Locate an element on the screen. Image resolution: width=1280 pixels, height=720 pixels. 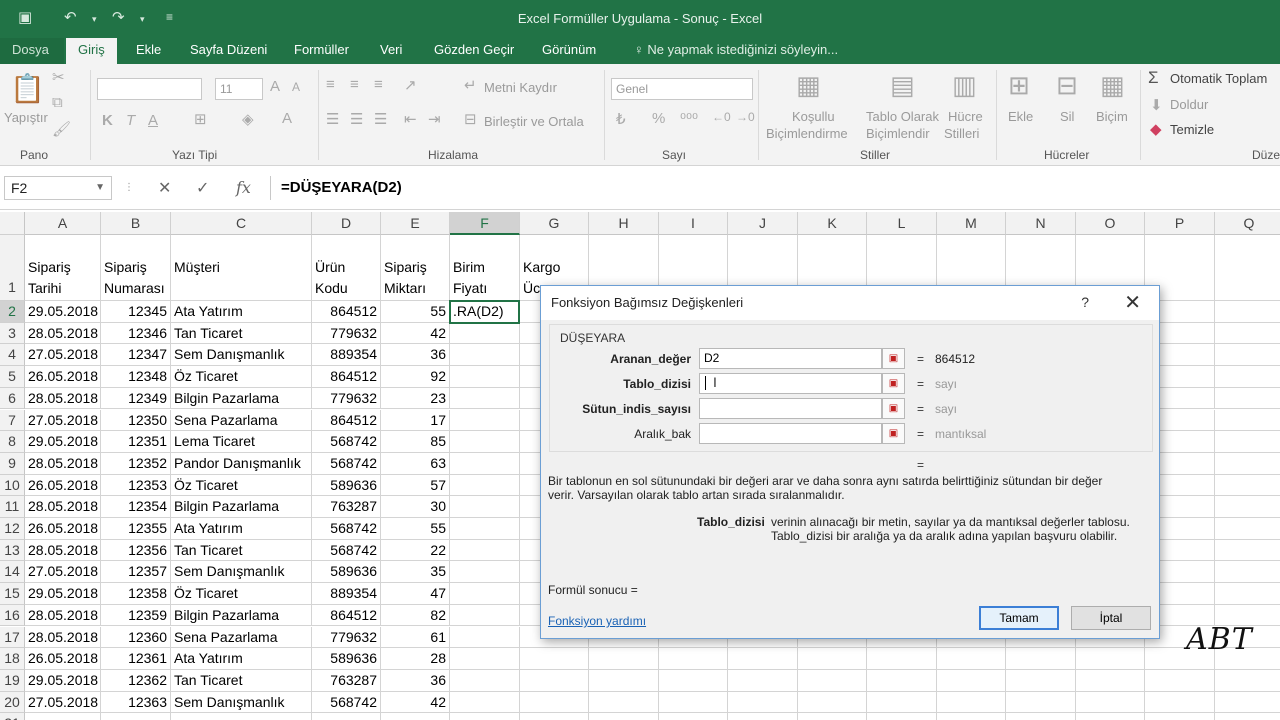
row-header-5: 5 is located at coordinates (12, 377).